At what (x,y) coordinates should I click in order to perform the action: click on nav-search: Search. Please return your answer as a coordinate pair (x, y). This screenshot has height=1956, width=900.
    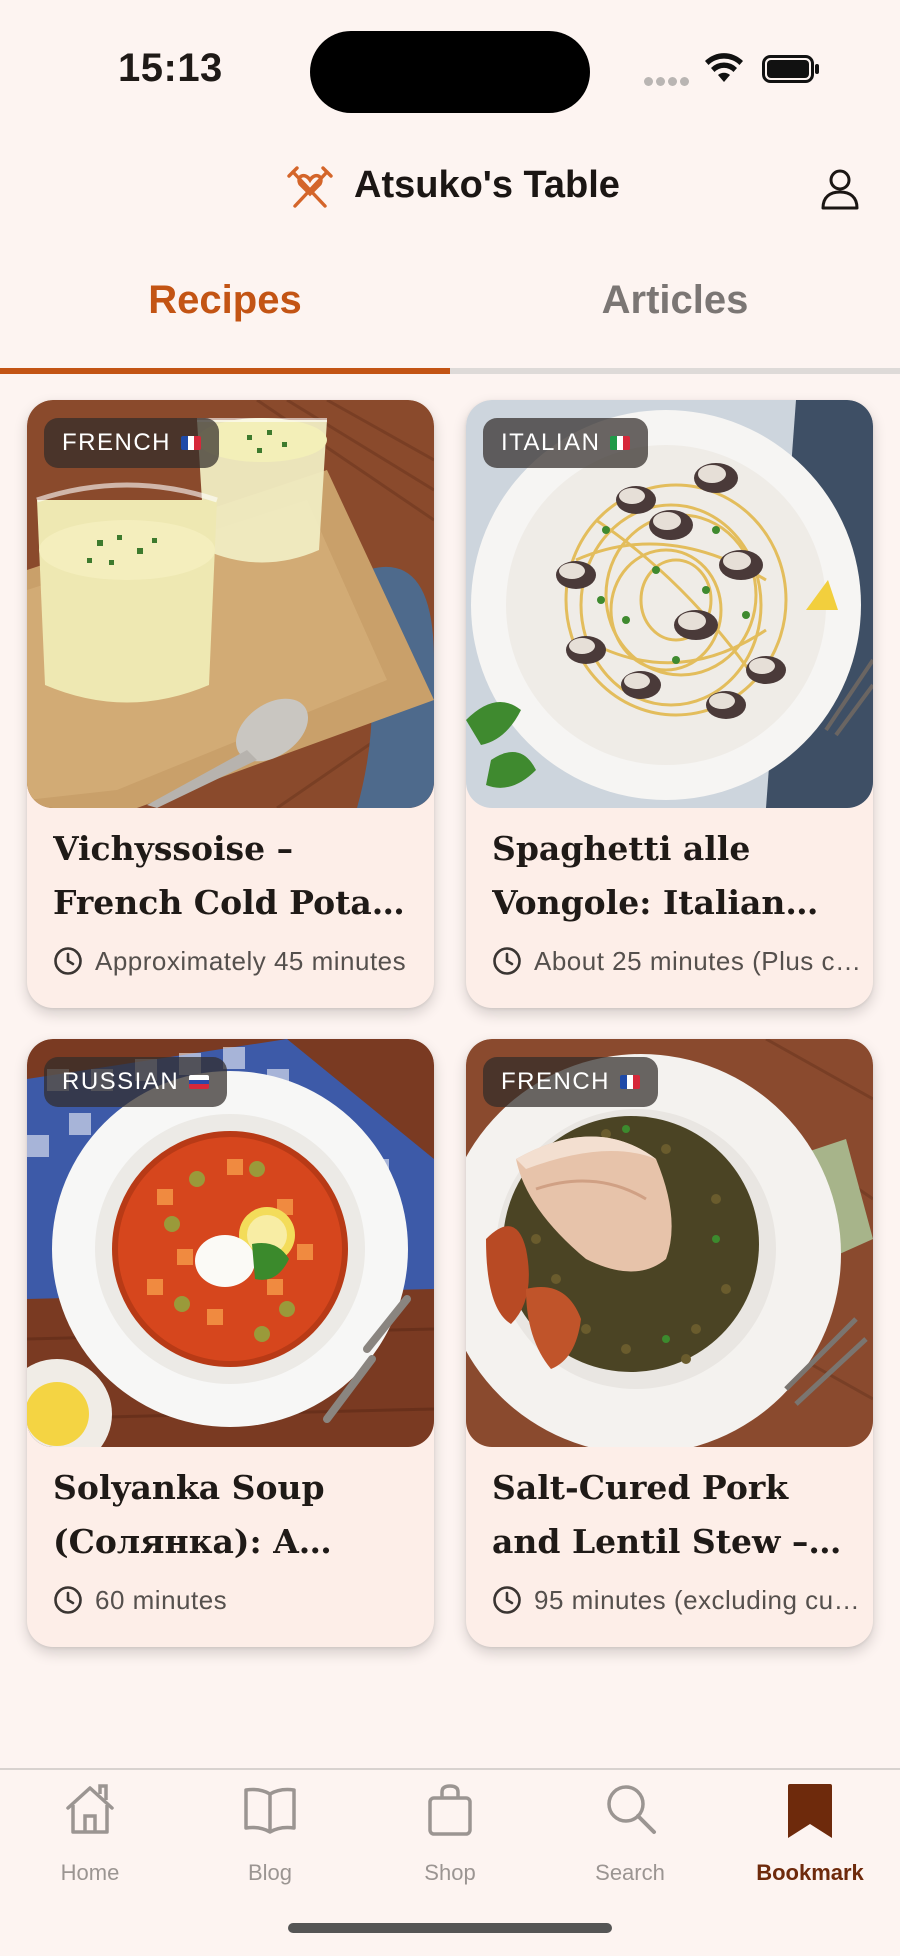
    Looking at the image, I should click on (630, 1827).